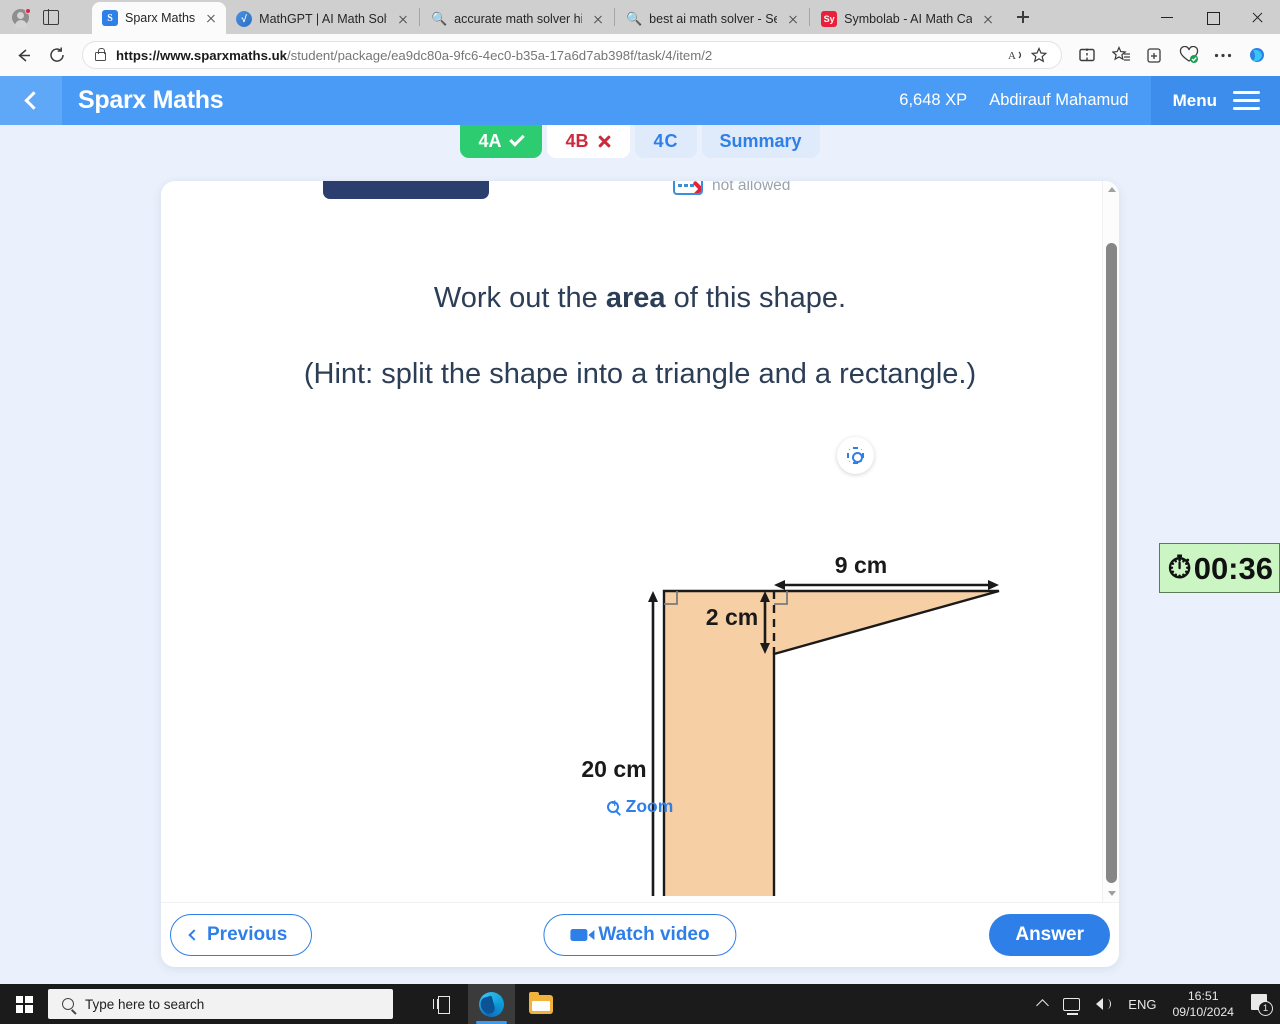 The image size is (1280, 1024). I want to click on watch-video-button: Watch video, so click(640, 935).